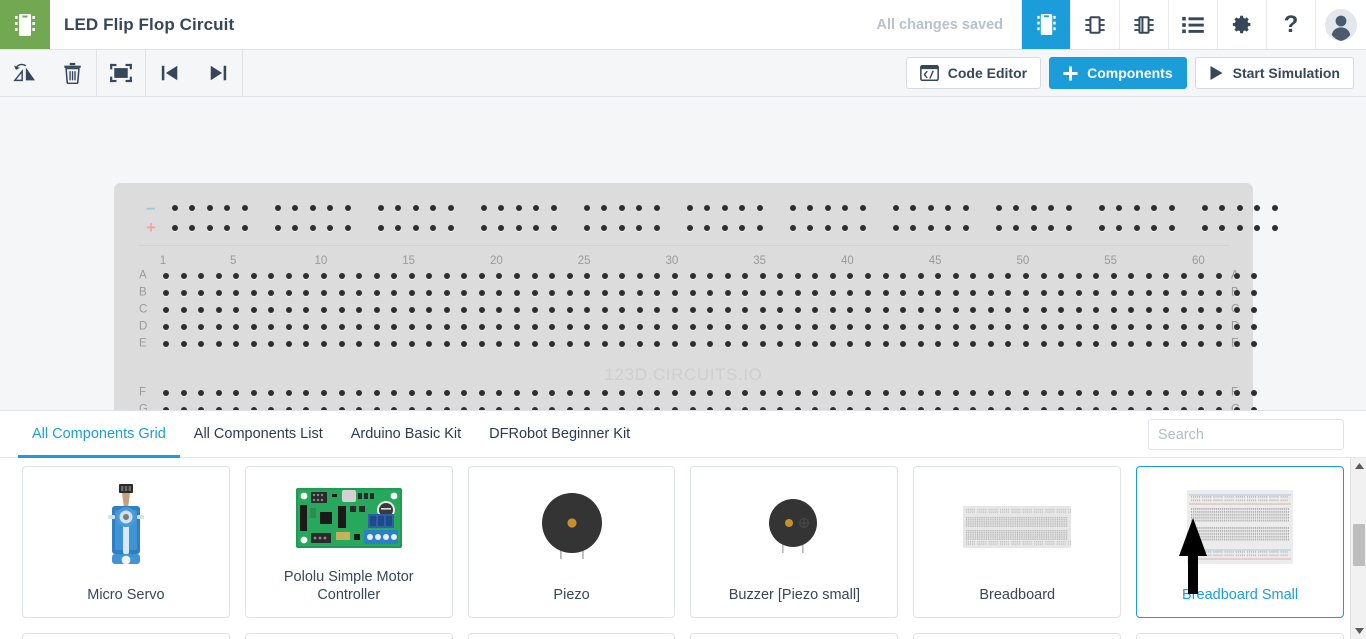 Image resolution: width=1366 pixels, height=639 pixels. What do you see at coordinates (1251, 434) in the screenshot?
I see `search-input` at bounding box center [1251, 434].